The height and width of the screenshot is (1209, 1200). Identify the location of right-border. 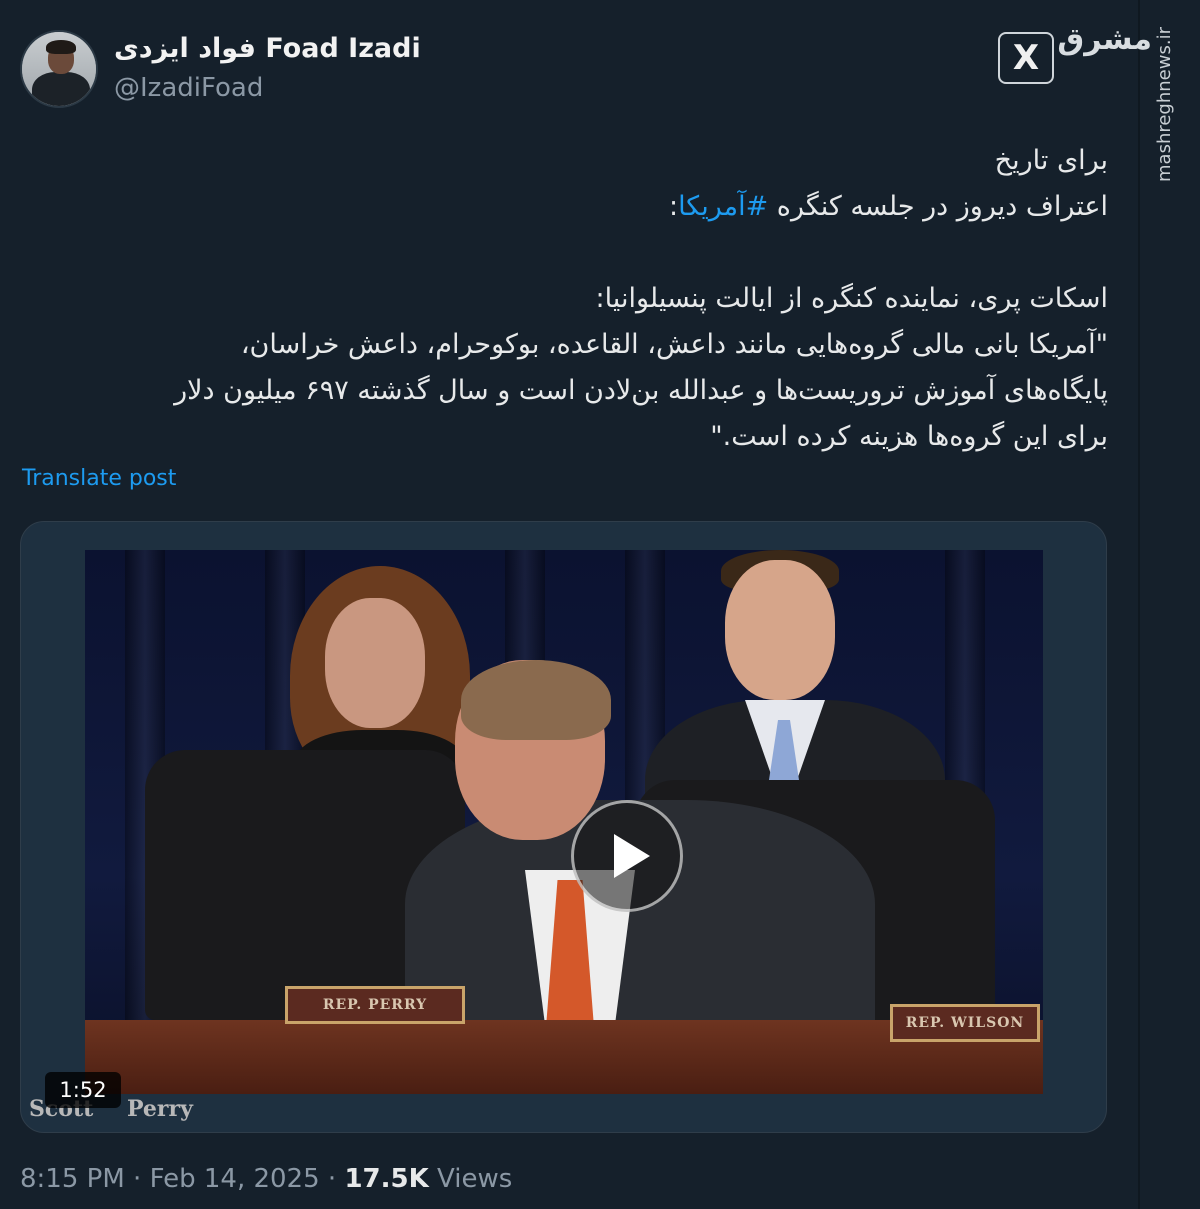
(1139, 604).